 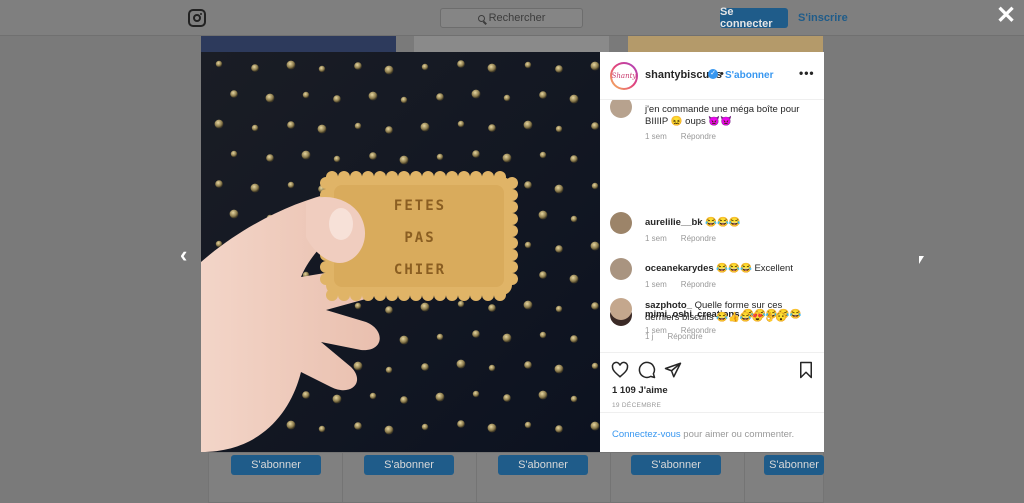 I want to click on search-placeholder: Rechercher, so click(x=517, y=18).